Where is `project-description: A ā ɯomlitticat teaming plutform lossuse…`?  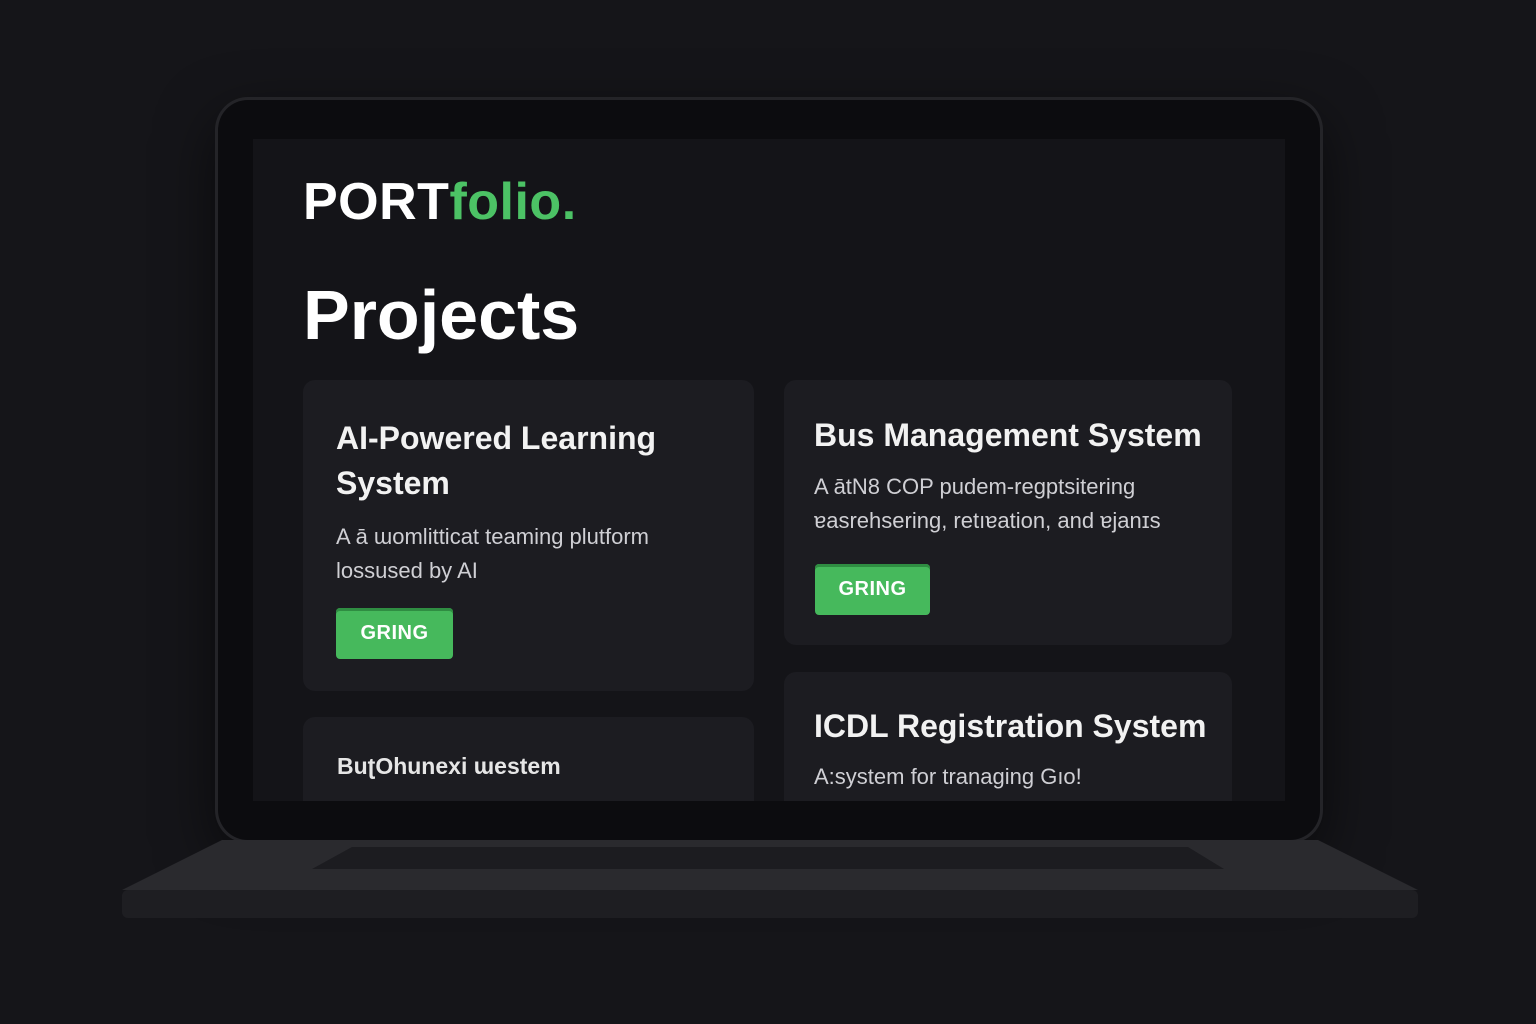
project-description: A ā ɯomlitticat teaming plutform lossuse… is located at coordinates (493, 553).